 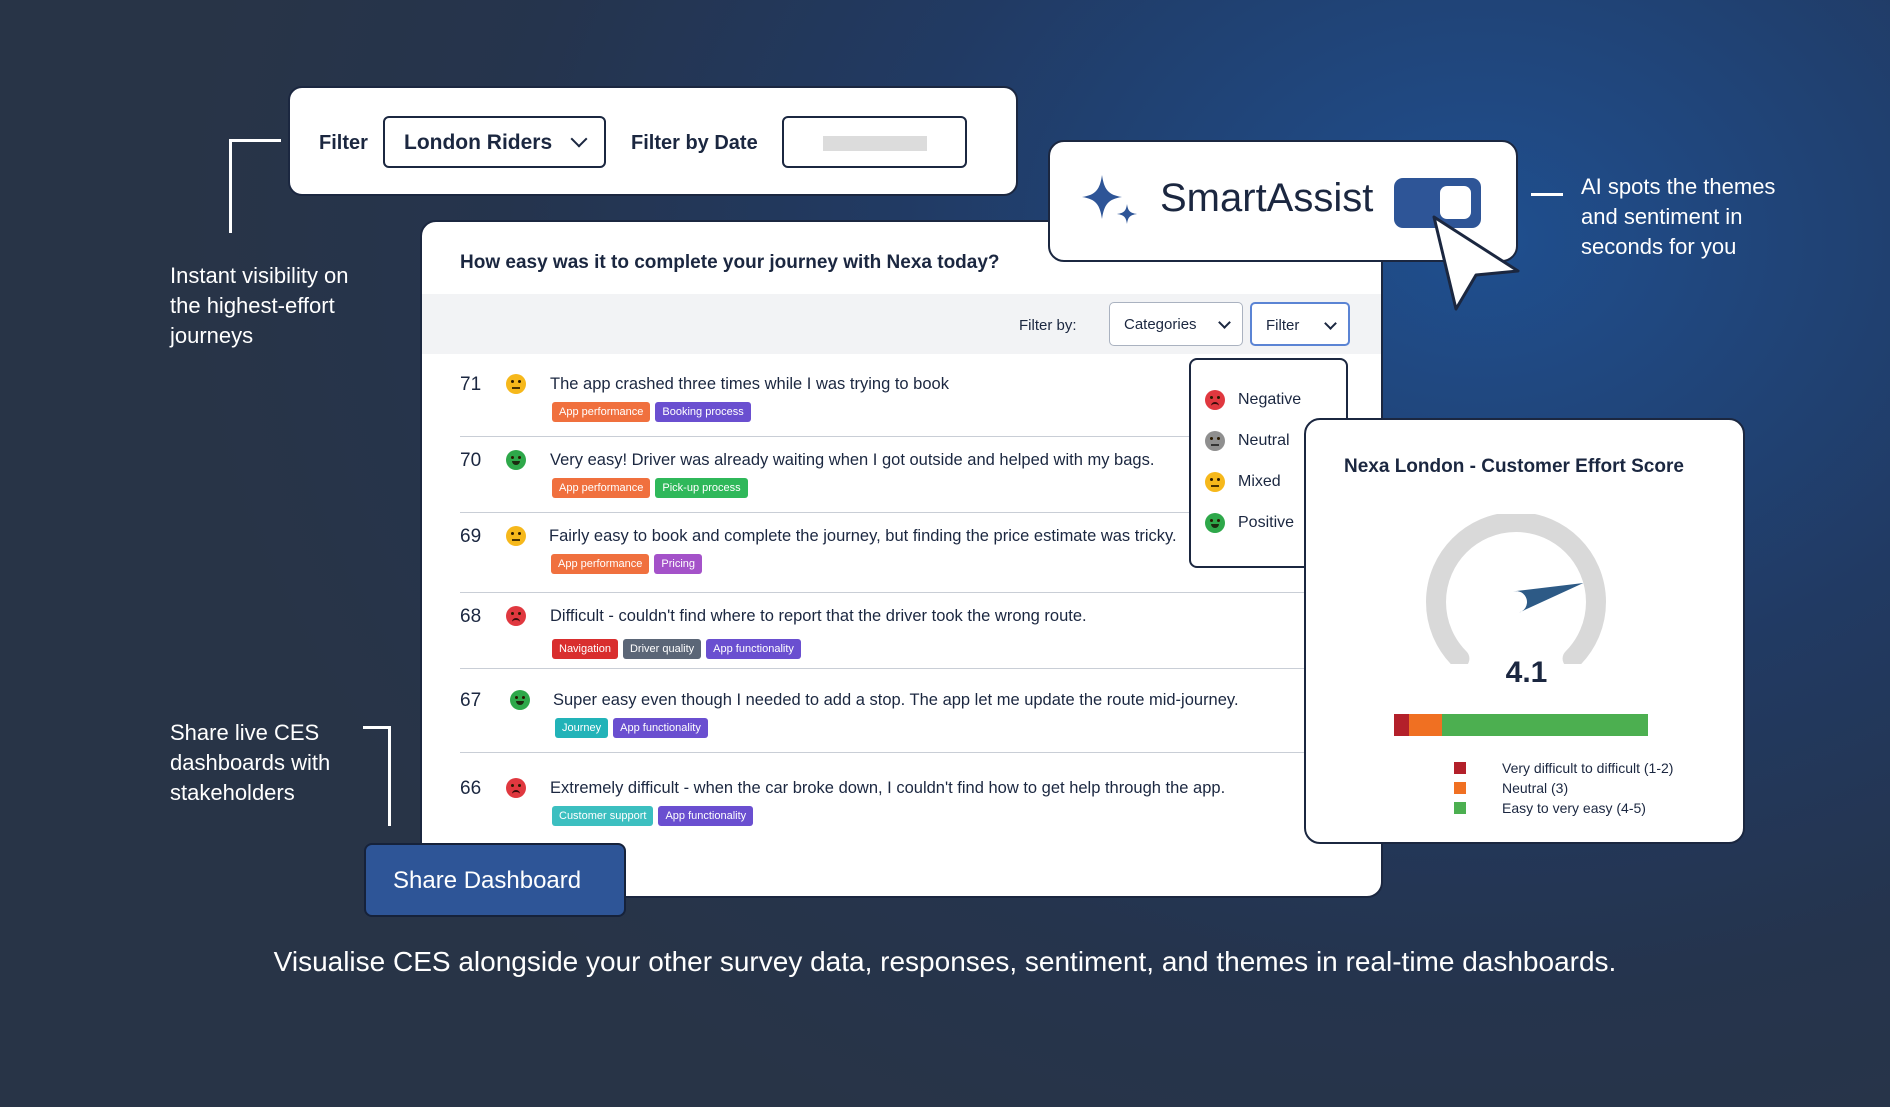 What do you see at coordinates (1270, 399) in the screenshot?
I see `sentiment-option-label: Negative` at bounding box center [1270, 399].